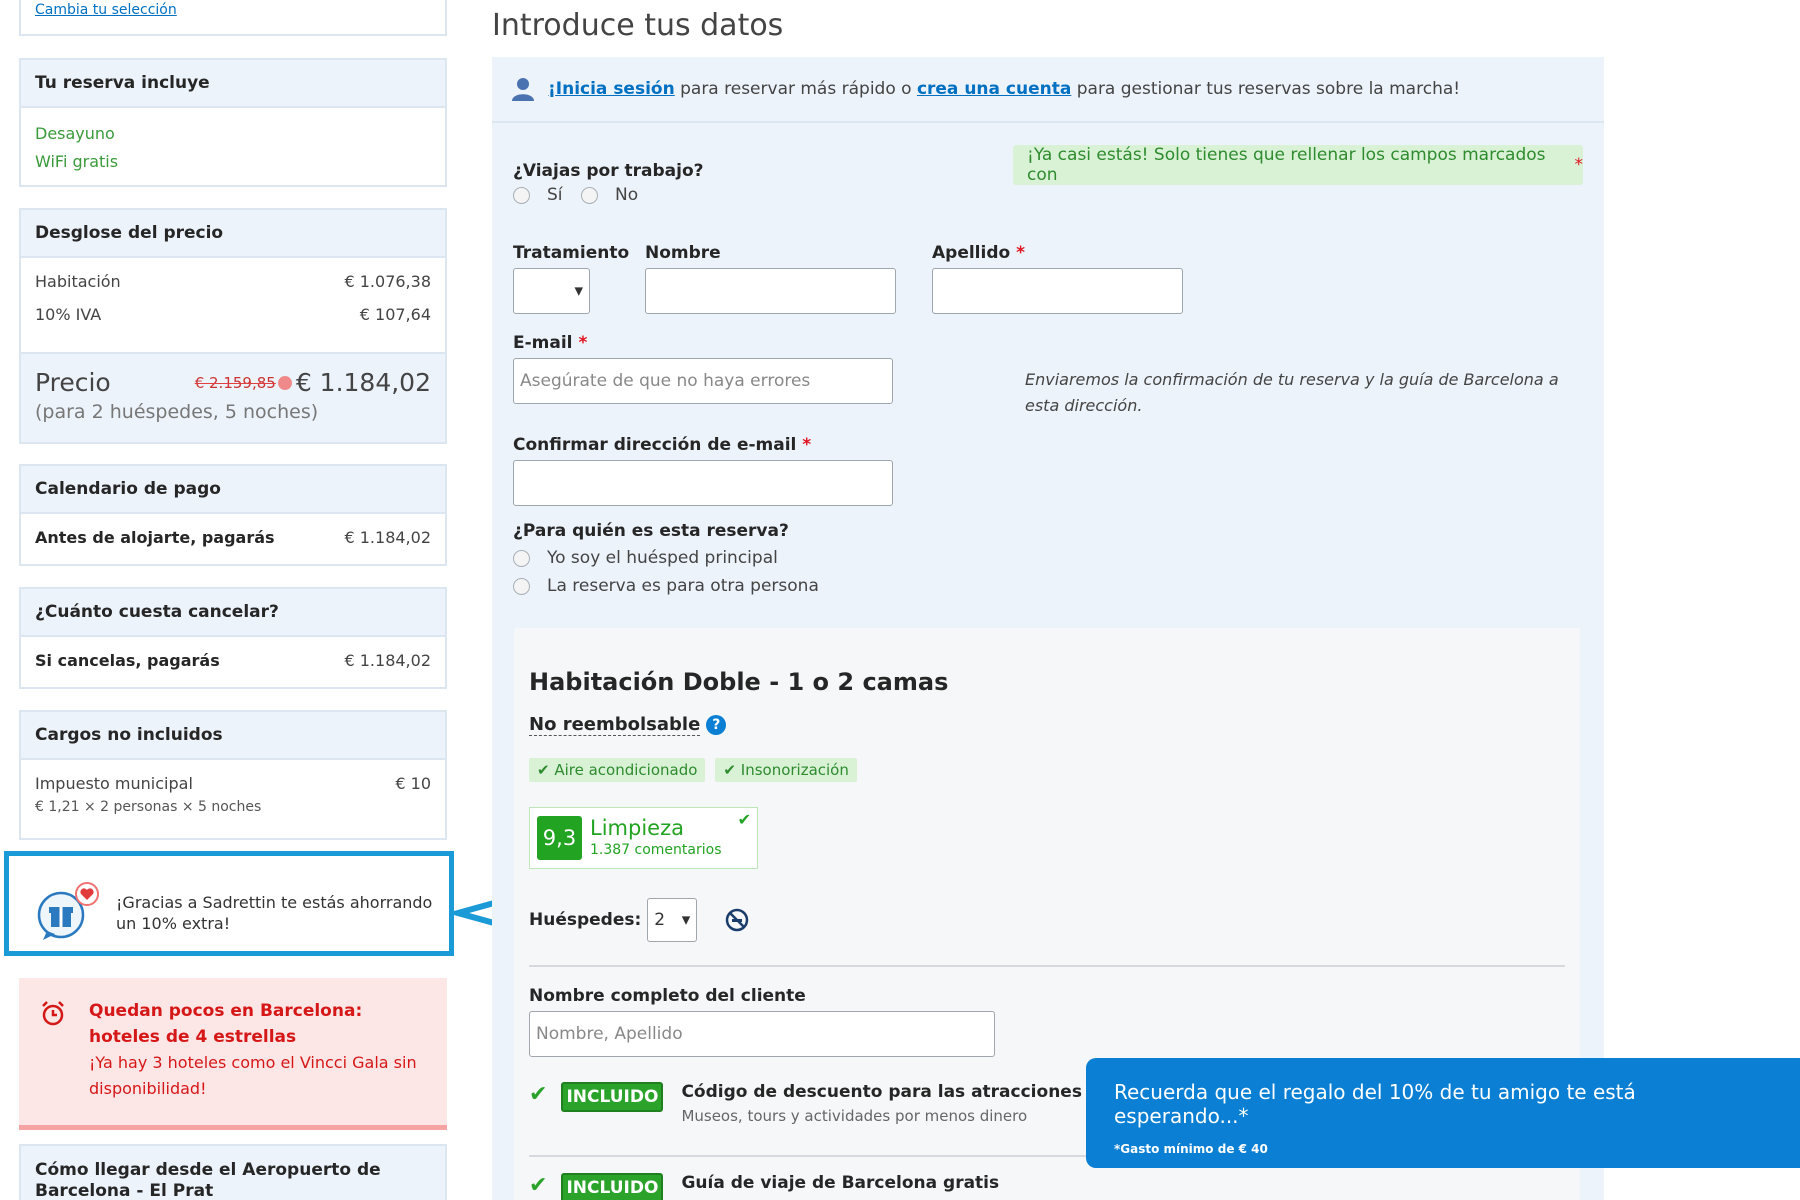  Describe the element at coordinates (703, 483) in the screenshot. I see `confirm-email-input` at that location.